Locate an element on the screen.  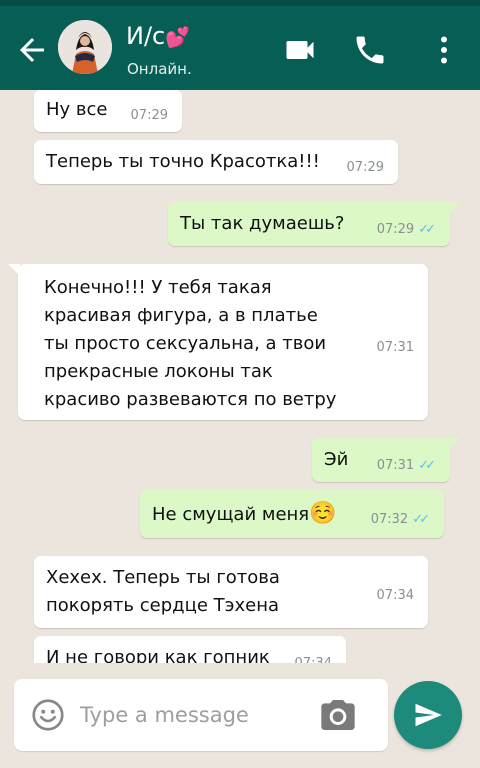
message-input-box is located at coordinates (201, 715).